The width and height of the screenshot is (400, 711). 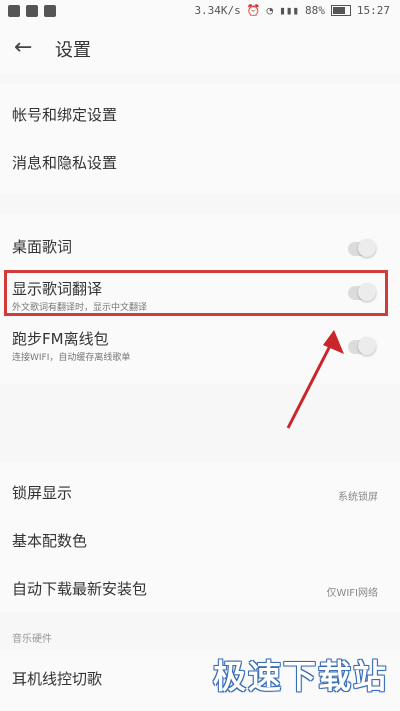 I want to click on watermark-logo: 极速下载站, so click(x=300, y=676).